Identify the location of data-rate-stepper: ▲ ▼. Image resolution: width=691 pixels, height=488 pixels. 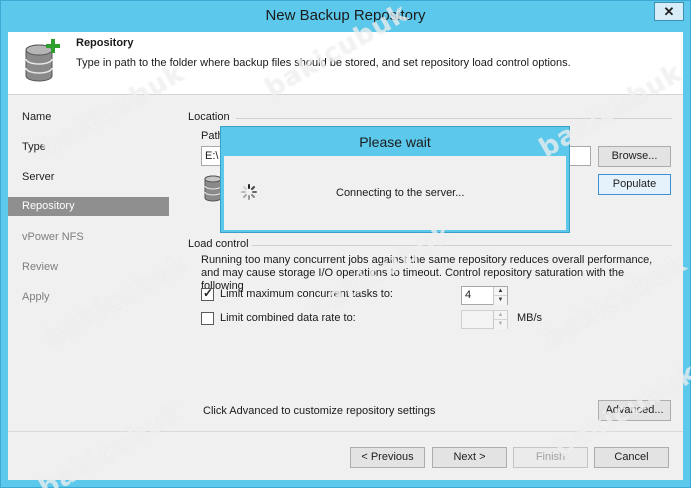
(484, 319).